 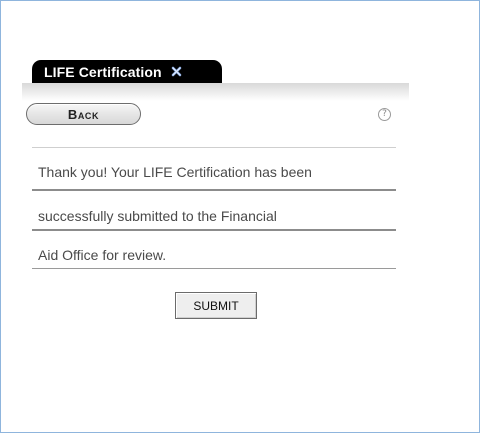 I want to click on message-line-2: successfully submitted to the Financial, so click(x=157, y=216).